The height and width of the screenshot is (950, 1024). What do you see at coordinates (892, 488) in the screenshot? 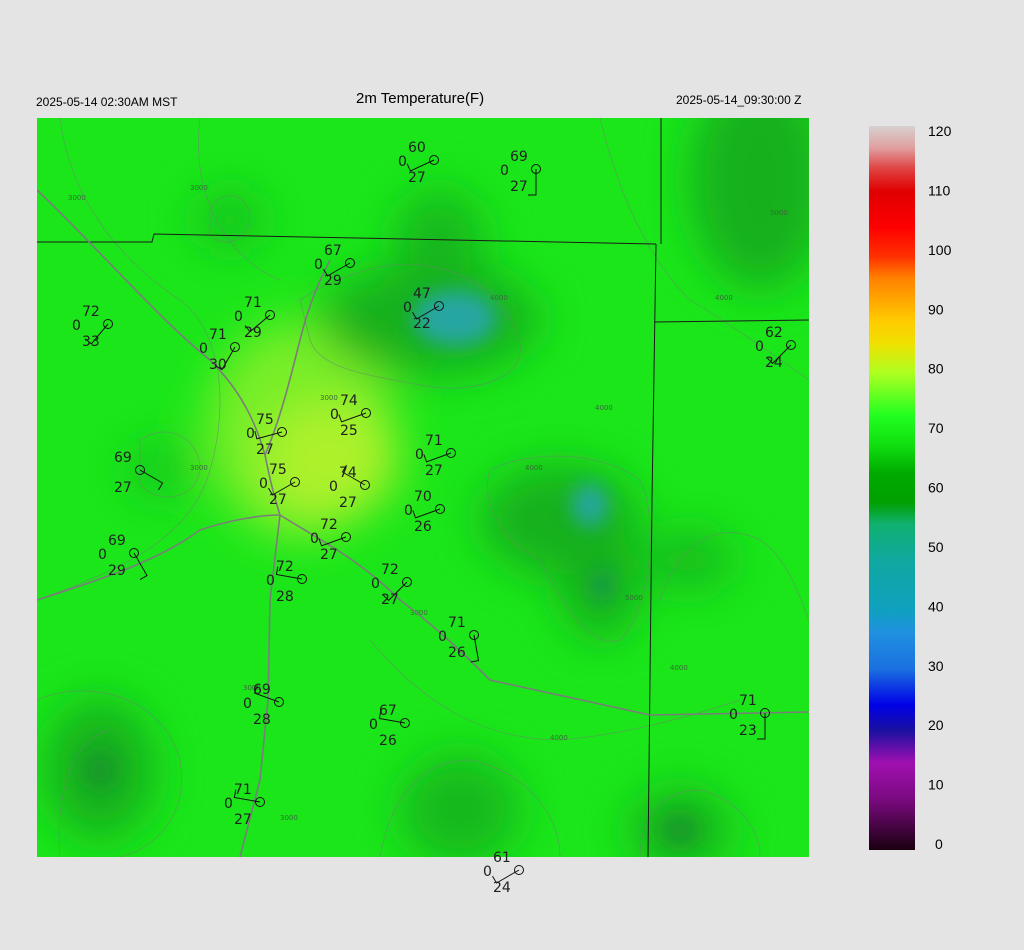
I see `colorbar-ramp` at bounding box center [892, 488].